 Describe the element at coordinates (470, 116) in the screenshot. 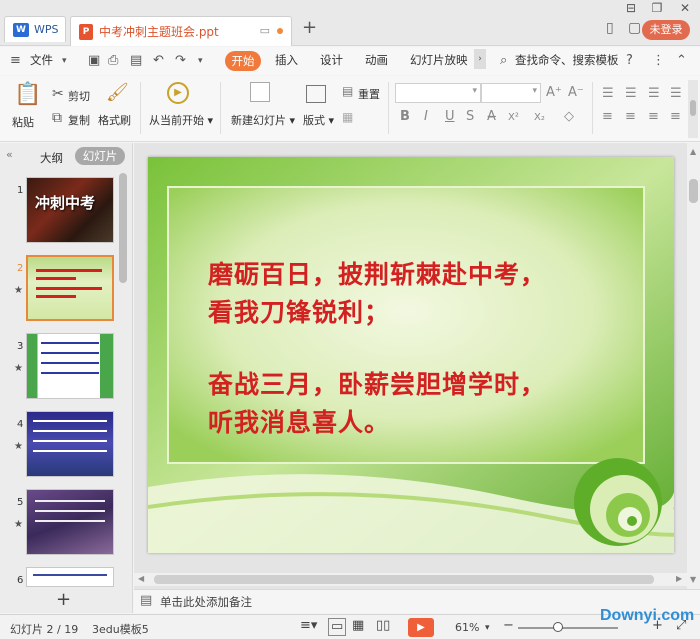

I see `shadow-icon: S` at that location.